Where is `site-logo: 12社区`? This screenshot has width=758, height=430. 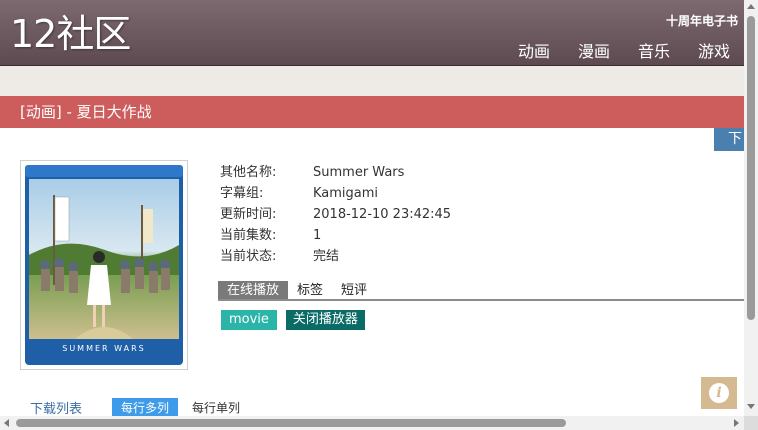 site-logo: 12社区 is located at coordinates (70, 34).